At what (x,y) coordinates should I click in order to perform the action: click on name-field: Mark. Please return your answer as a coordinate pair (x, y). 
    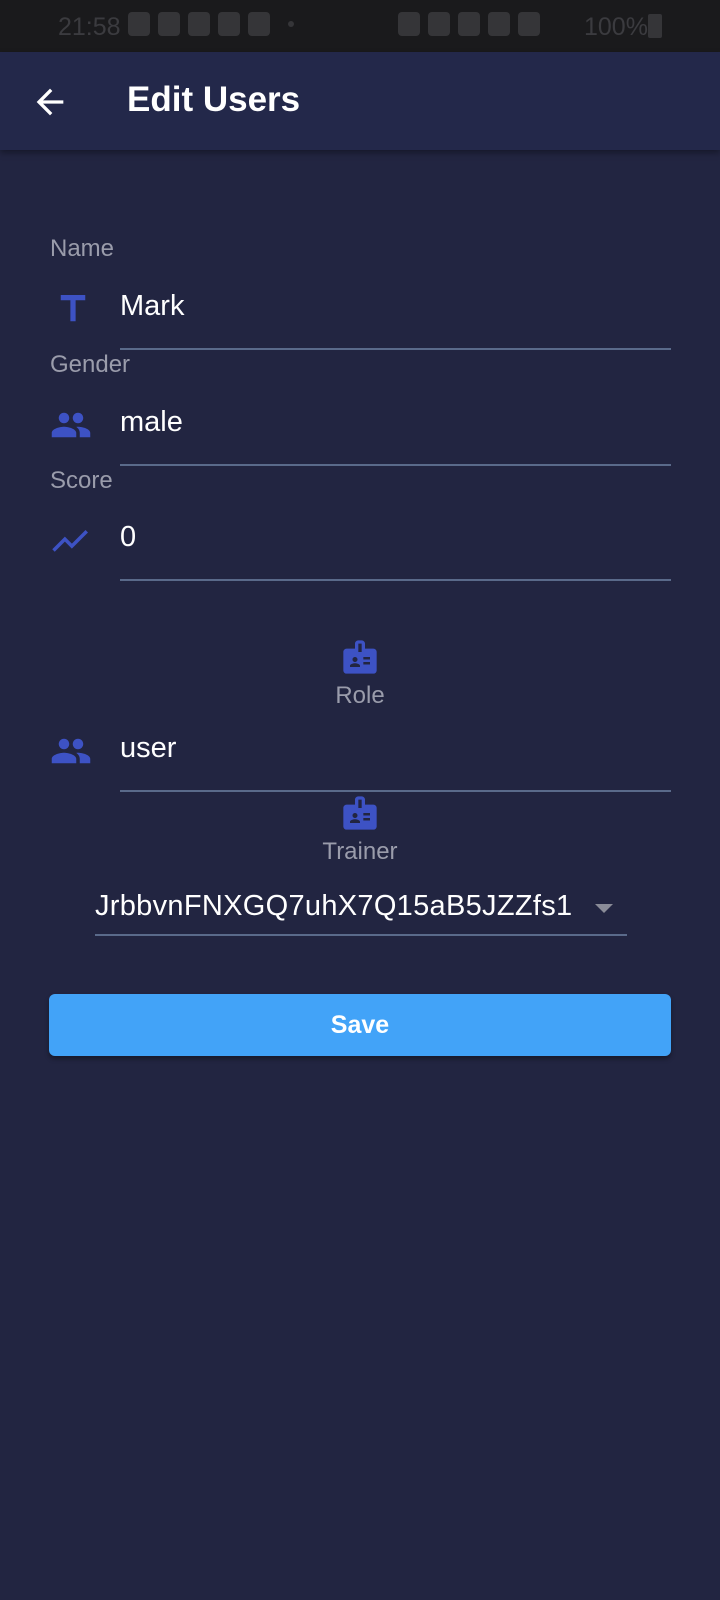
    Looking at the image, I should click on (152, 306).